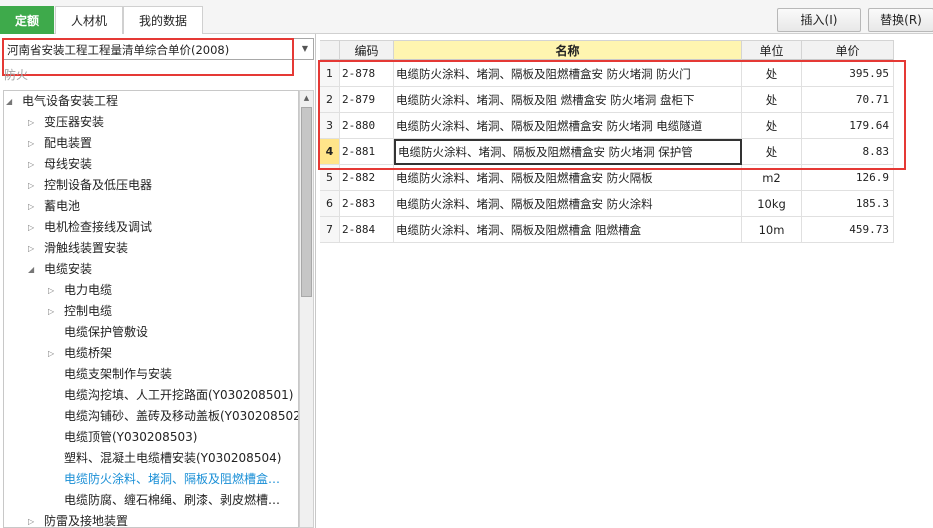  Describe the element at coordinates (62, 206) in the screenshot. I see `tree-node-label: 蓄电池` at that location.